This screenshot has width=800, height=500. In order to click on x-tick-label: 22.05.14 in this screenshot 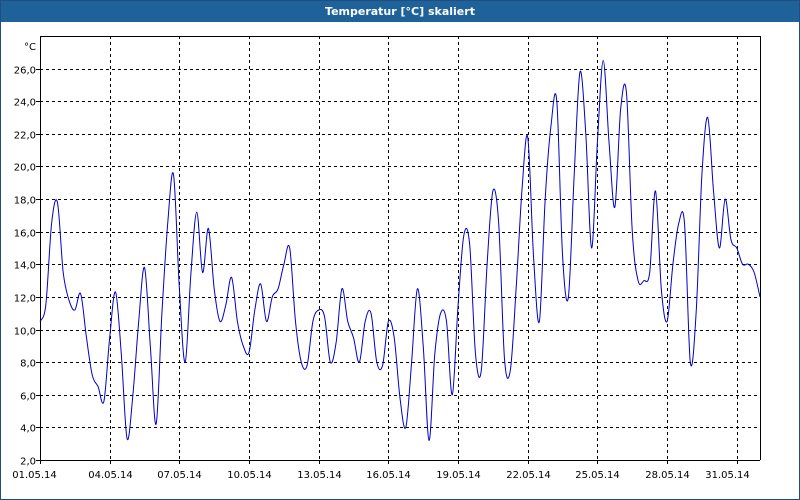, I will do `click(528, 475)`.